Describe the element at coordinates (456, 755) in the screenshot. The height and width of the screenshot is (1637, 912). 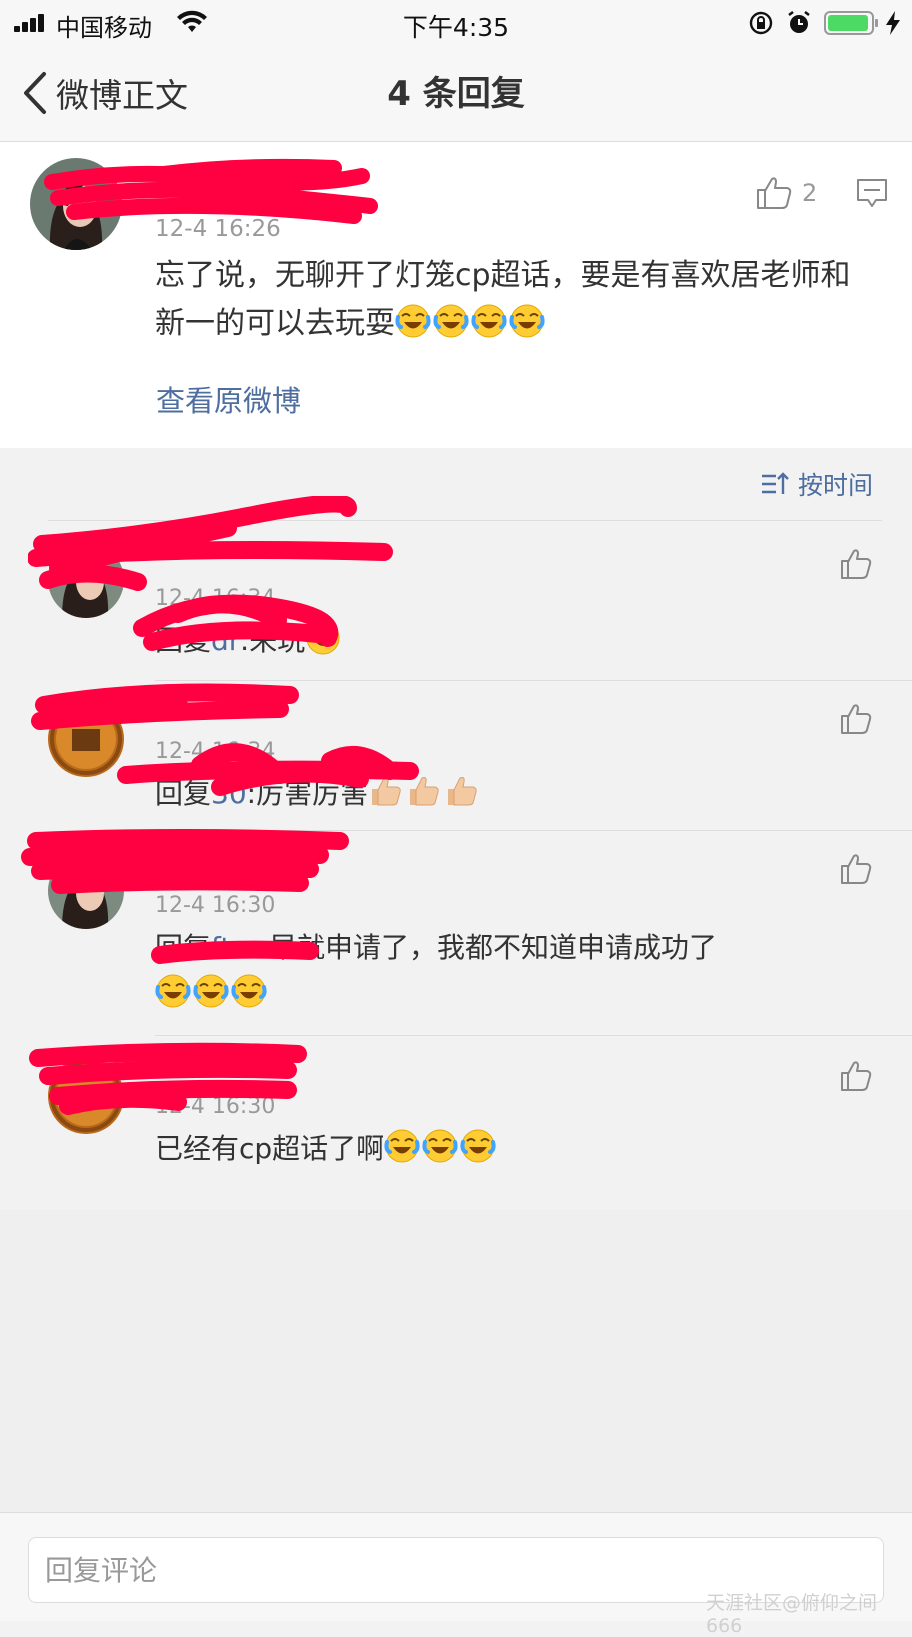
I see `reply-item: 12-4 16:34 回复30:厉害厉害` at that location.